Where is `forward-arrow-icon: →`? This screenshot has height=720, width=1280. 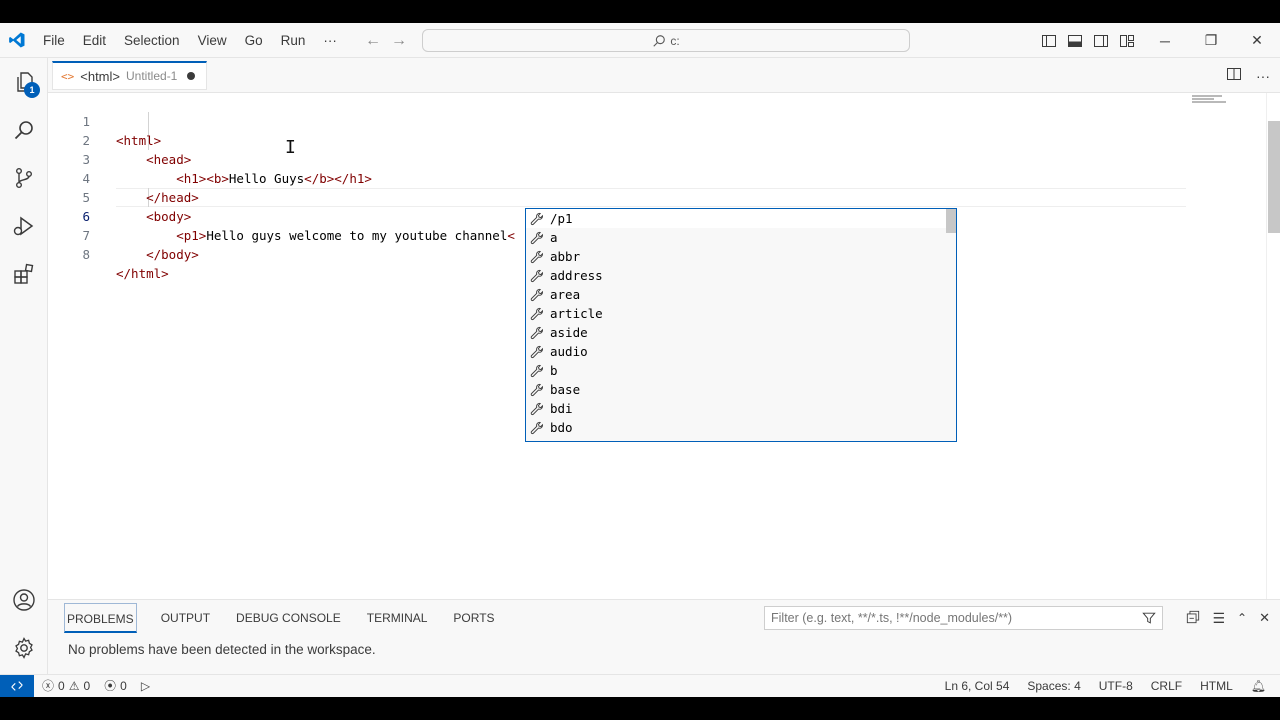 forward-arrow-icon: → is located at coordinates (399, 41).